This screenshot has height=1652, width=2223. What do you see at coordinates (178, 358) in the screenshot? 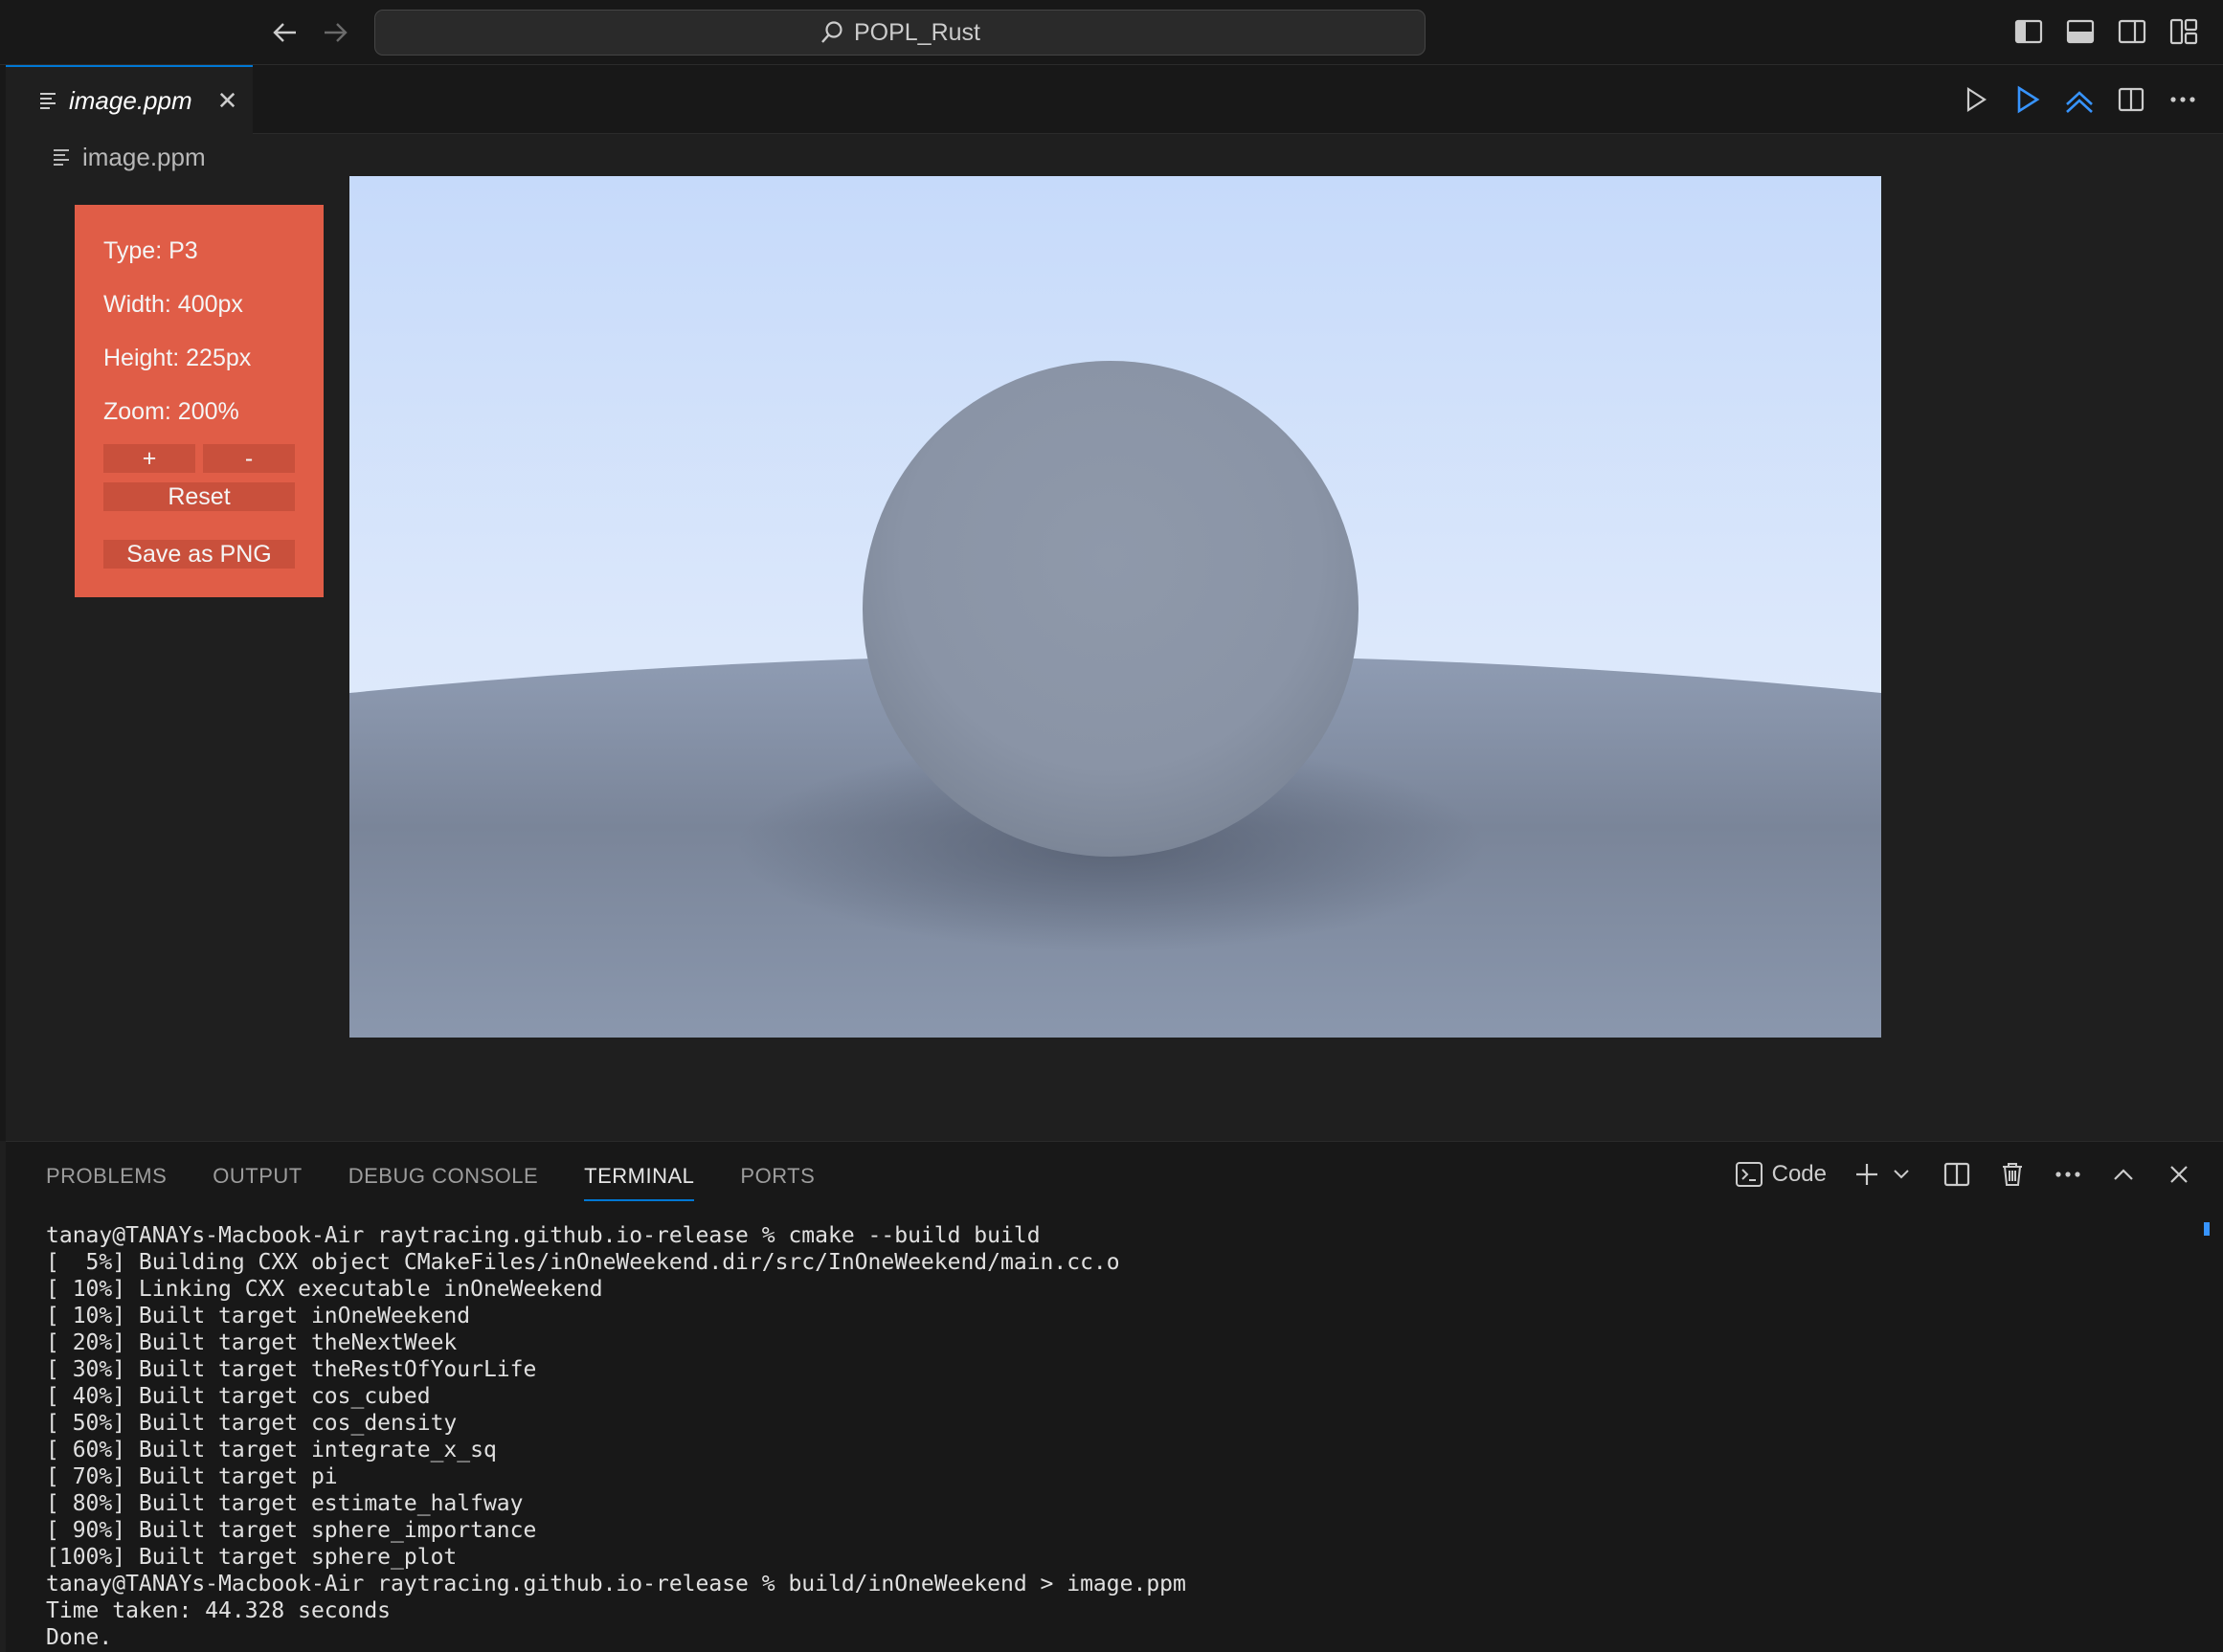
I see `image-height: Height: 225px` at bounding box center [178, 358].